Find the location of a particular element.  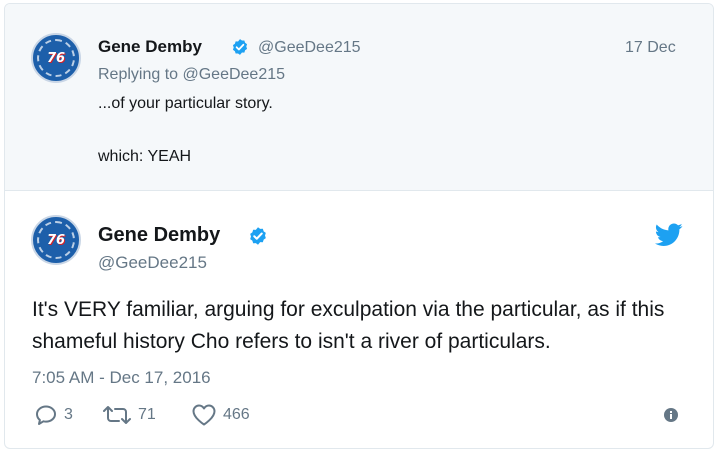

twitter-bird-icon is located at coordinates (669, 235).